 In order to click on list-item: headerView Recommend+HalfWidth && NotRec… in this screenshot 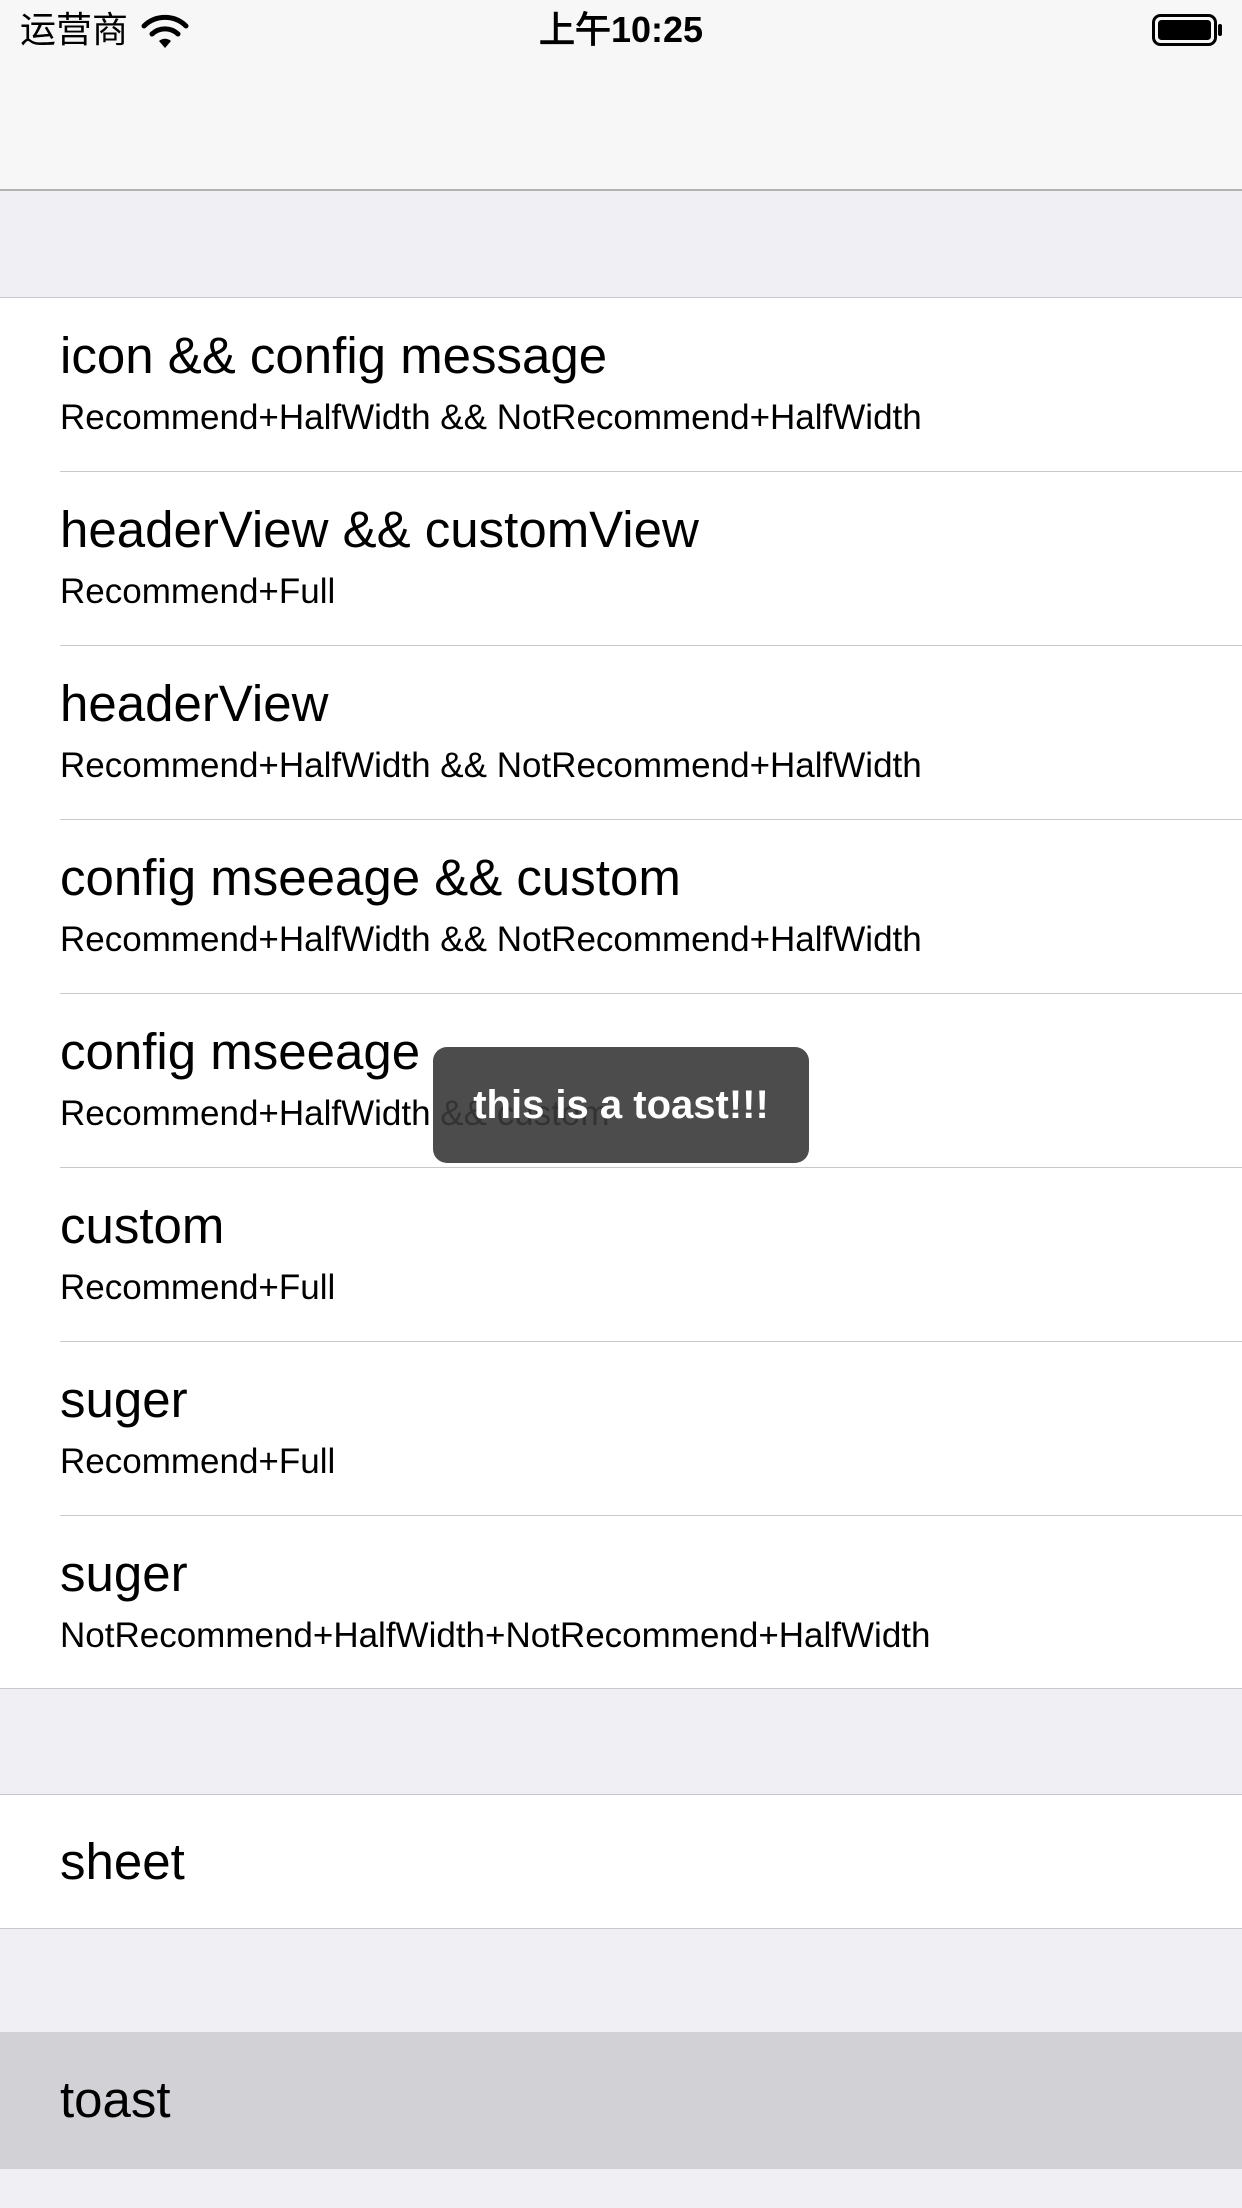, I will do `click(621, 733)`.